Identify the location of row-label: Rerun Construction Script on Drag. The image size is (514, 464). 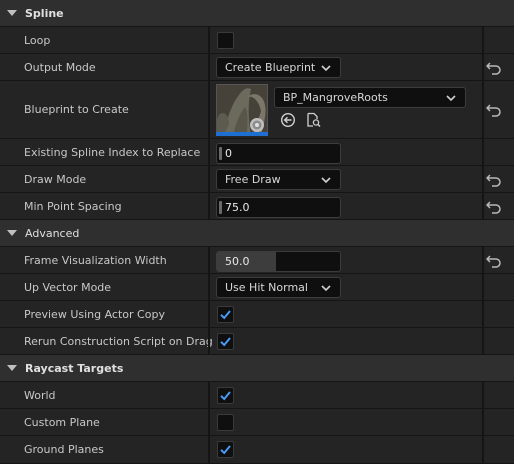
(118, 341).